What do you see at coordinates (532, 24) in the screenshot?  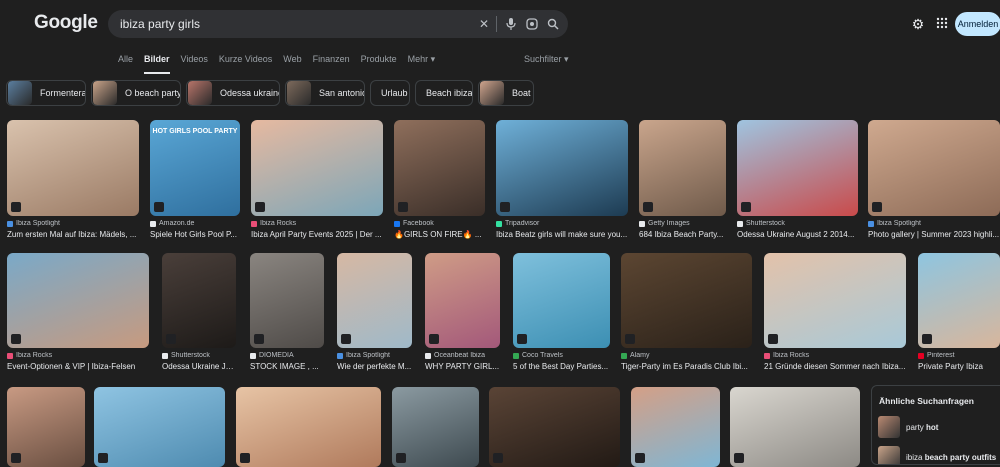 I see `lens-icon` at bounding box center [532, 24].